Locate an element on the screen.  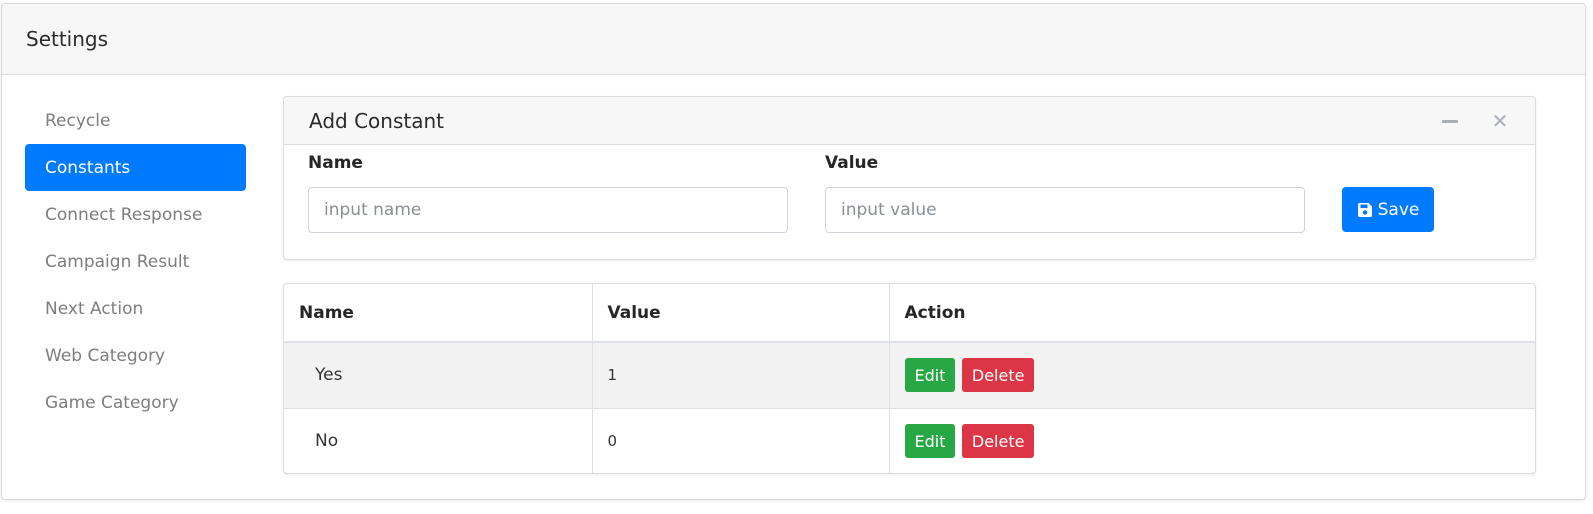
row-name-cell: Yes is located at coordinates (438, 374).